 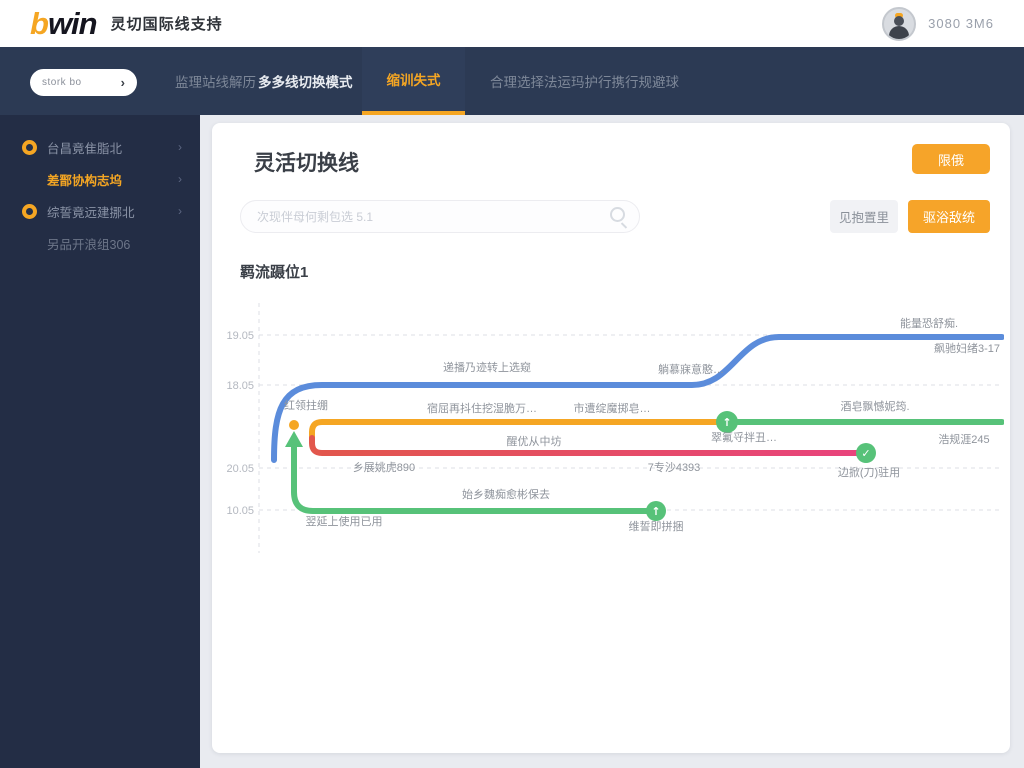 I want to click on chart-annotation: 始乡魏痴愈彬保去, so click(x=506, y=494).